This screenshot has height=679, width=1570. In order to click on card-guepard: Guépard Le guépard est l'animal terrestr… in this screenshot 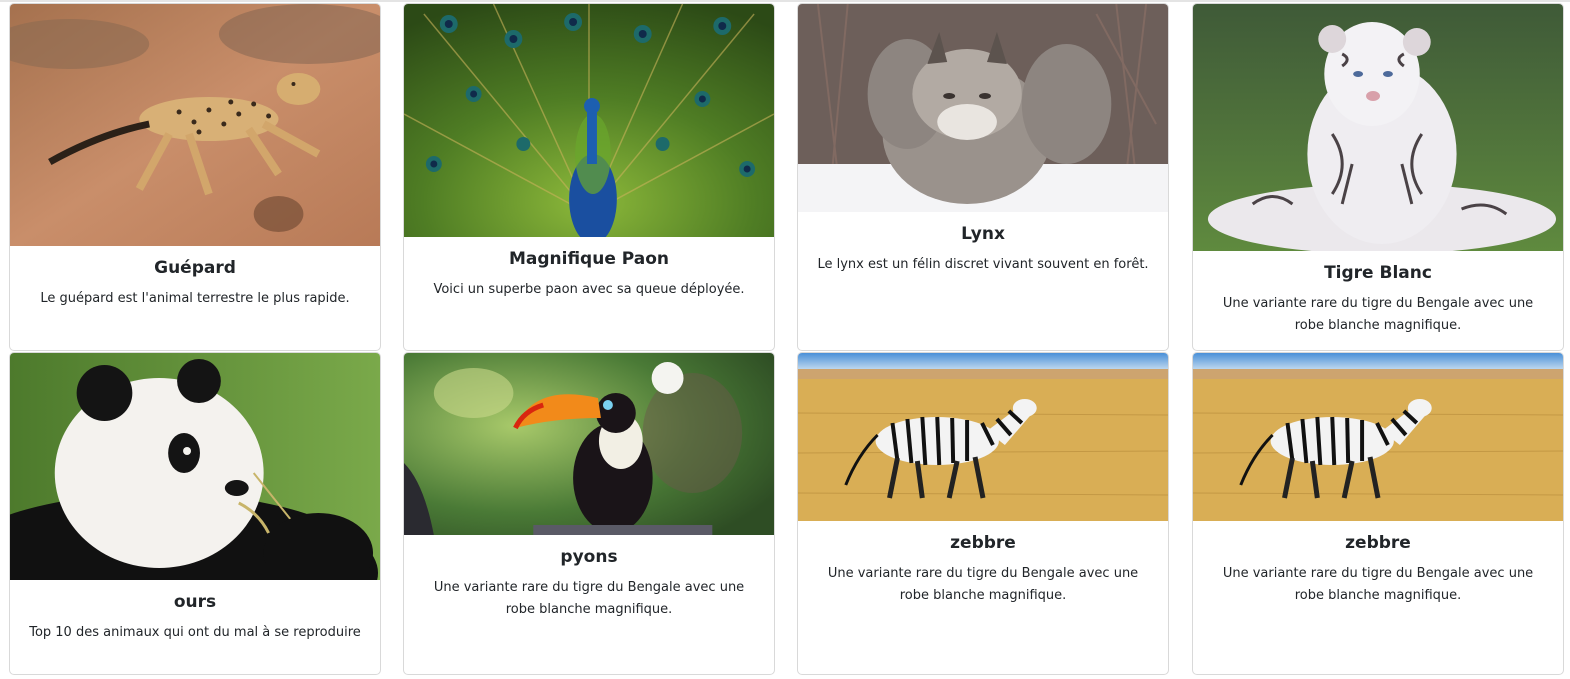, I will do `click(195, 177)`.